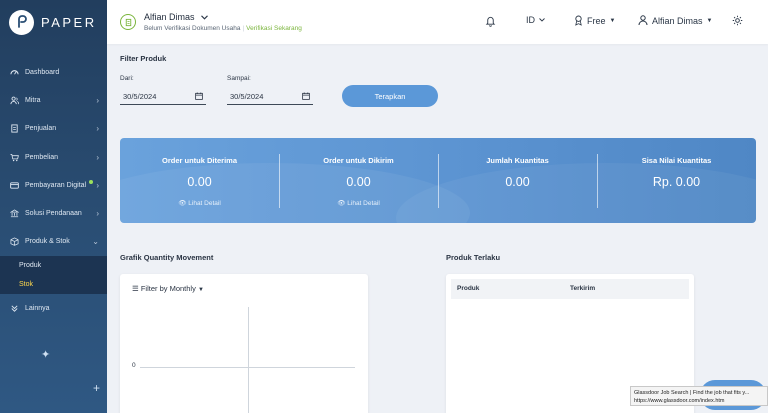 The width and height of the screenshot is (768, 413). Describe the element at coordinates (168, 288) in the screenshot. I see `filter-monthly-dropdown: ☰ Filter by Monthly ▼` at that location.